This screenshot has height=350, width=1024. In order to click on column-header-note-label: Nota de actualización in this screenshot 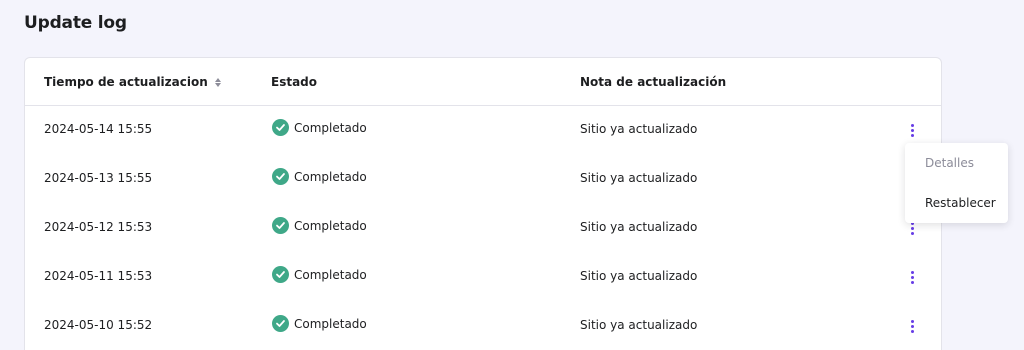, I will do `click(653, 82)`.